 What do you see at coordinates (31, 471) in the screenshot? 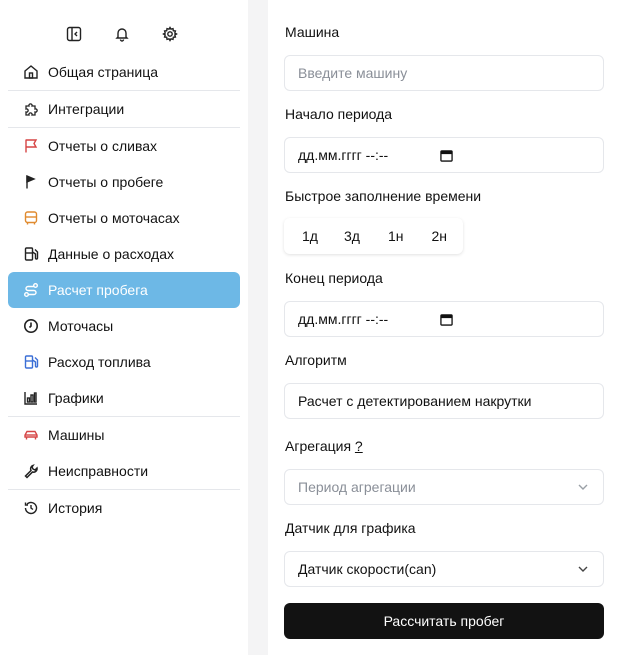
I see `wrench-icon` at bounding box center [31, 471].